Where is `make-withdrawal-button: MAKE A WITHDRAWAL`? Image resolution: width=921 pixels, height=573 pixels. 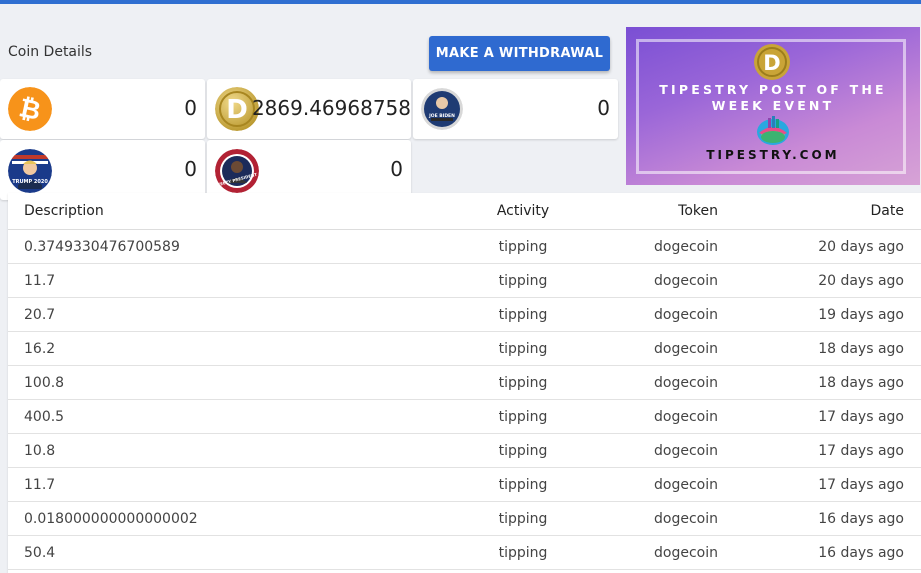
make-withdrawal-button: MAKE A WITHDRAWAL is located at coordinates (519, 53).